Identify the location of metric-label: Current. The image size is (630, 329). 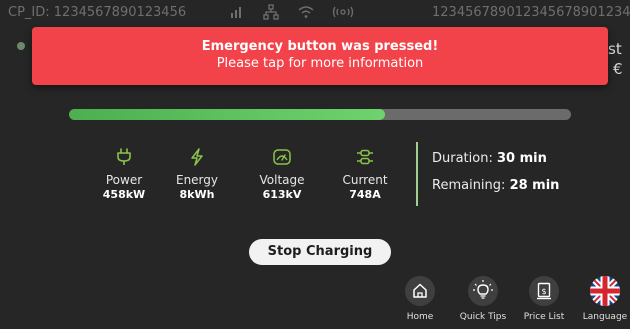
(365, 180).